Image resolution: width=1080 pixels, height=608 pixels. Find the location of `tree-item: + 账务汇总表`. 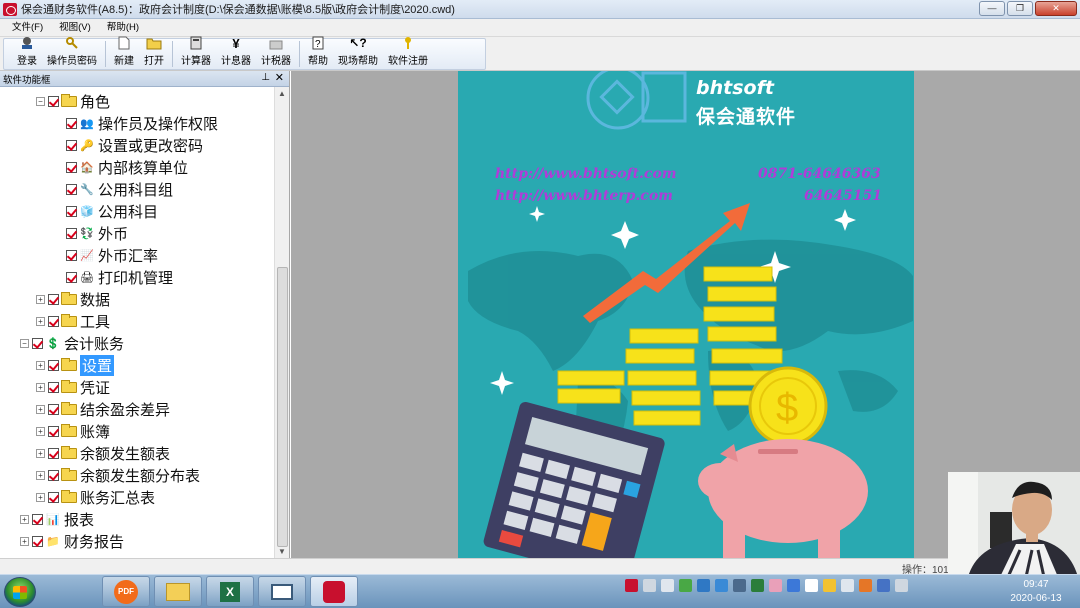

tree-item: + 账务汇总表 is located at coordinates (95, 497).